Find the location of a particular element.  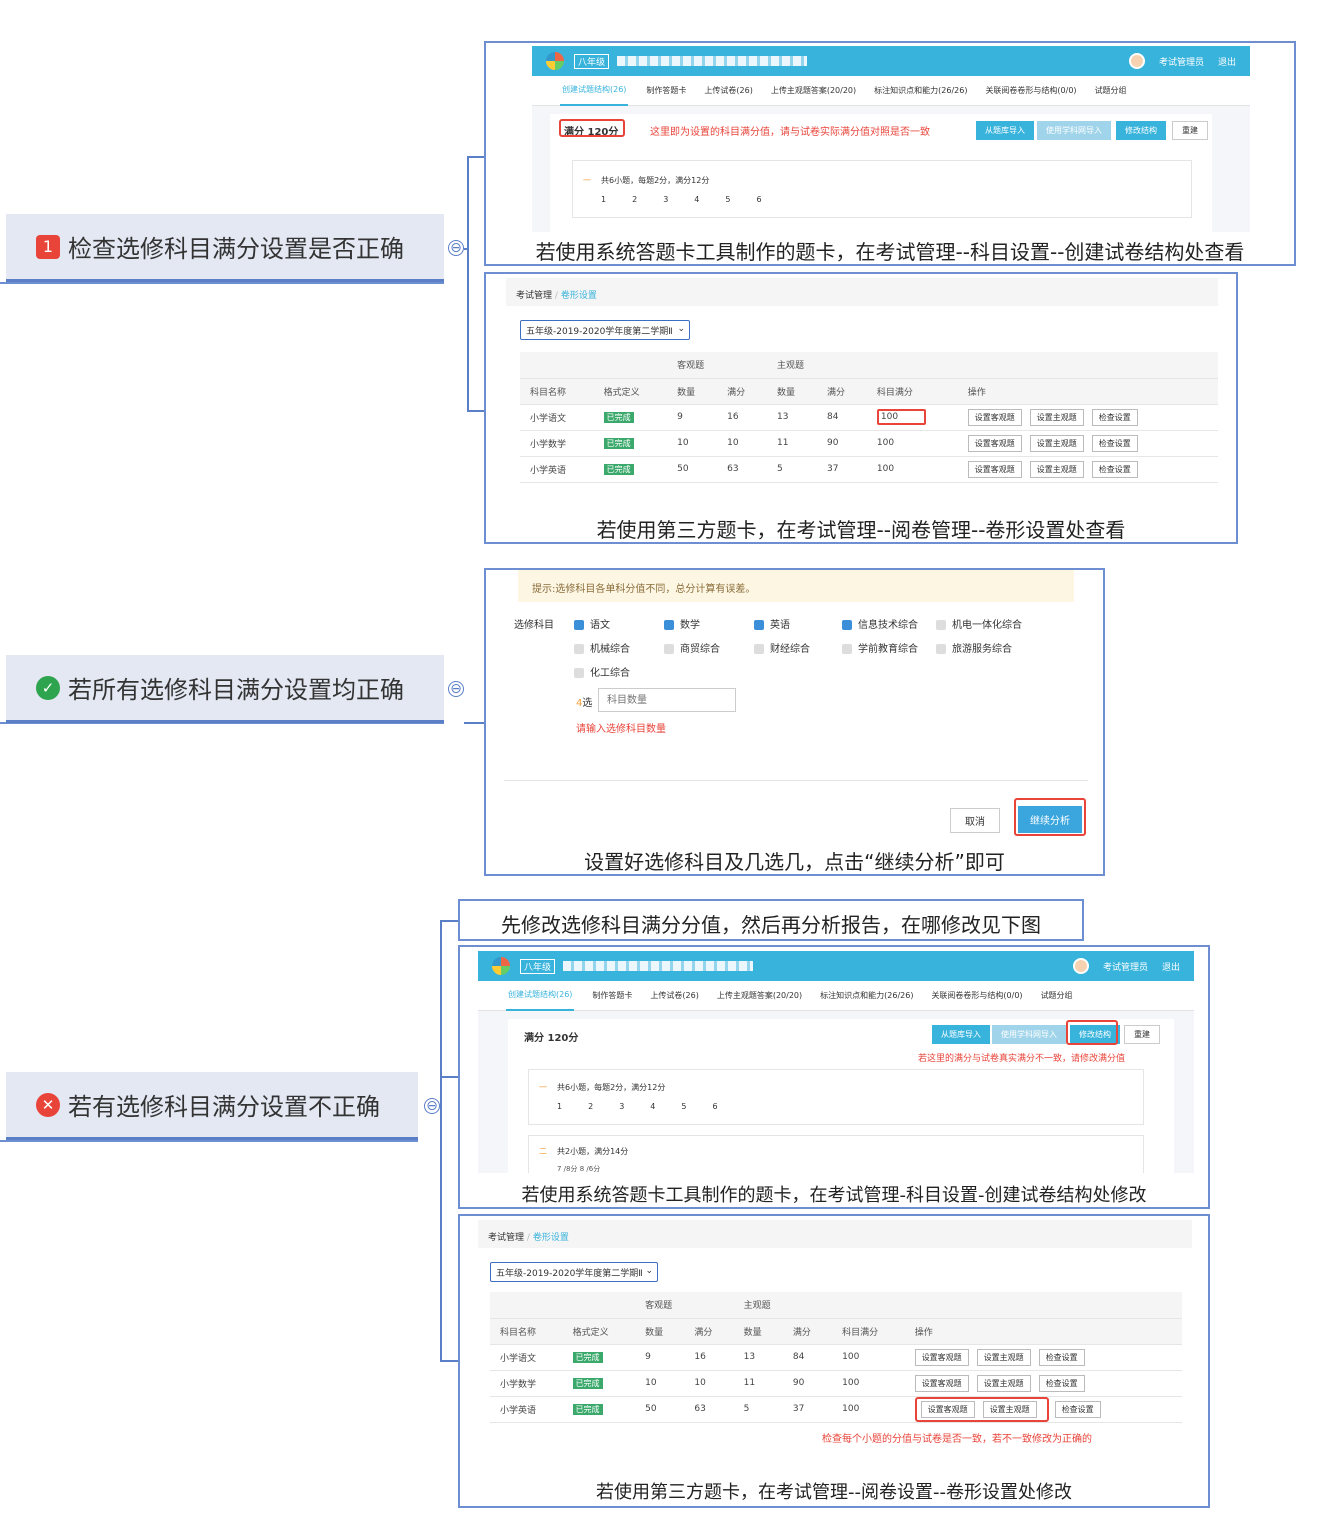

subject-checkbox: 旅游服务综合 is located at coordinates (974, 652).